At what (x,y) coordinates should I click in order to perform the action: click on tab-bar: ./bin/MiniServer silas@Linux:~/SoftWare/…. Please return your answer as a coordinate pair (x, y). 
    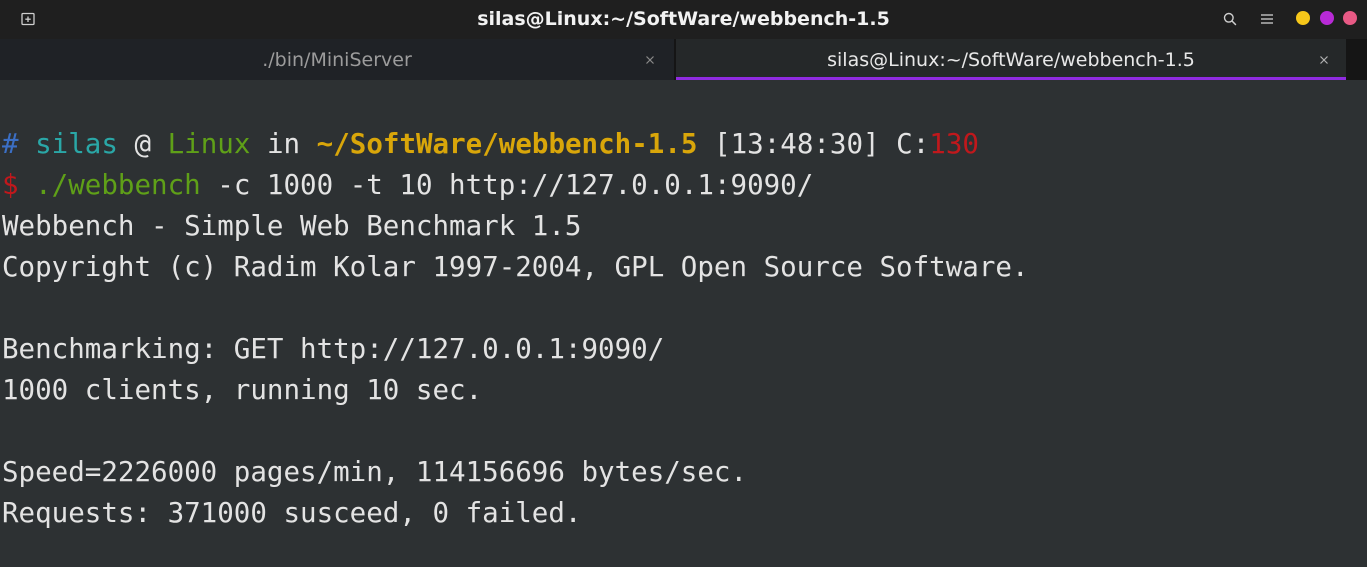
    Looking at the image, I should click on (683, 70).